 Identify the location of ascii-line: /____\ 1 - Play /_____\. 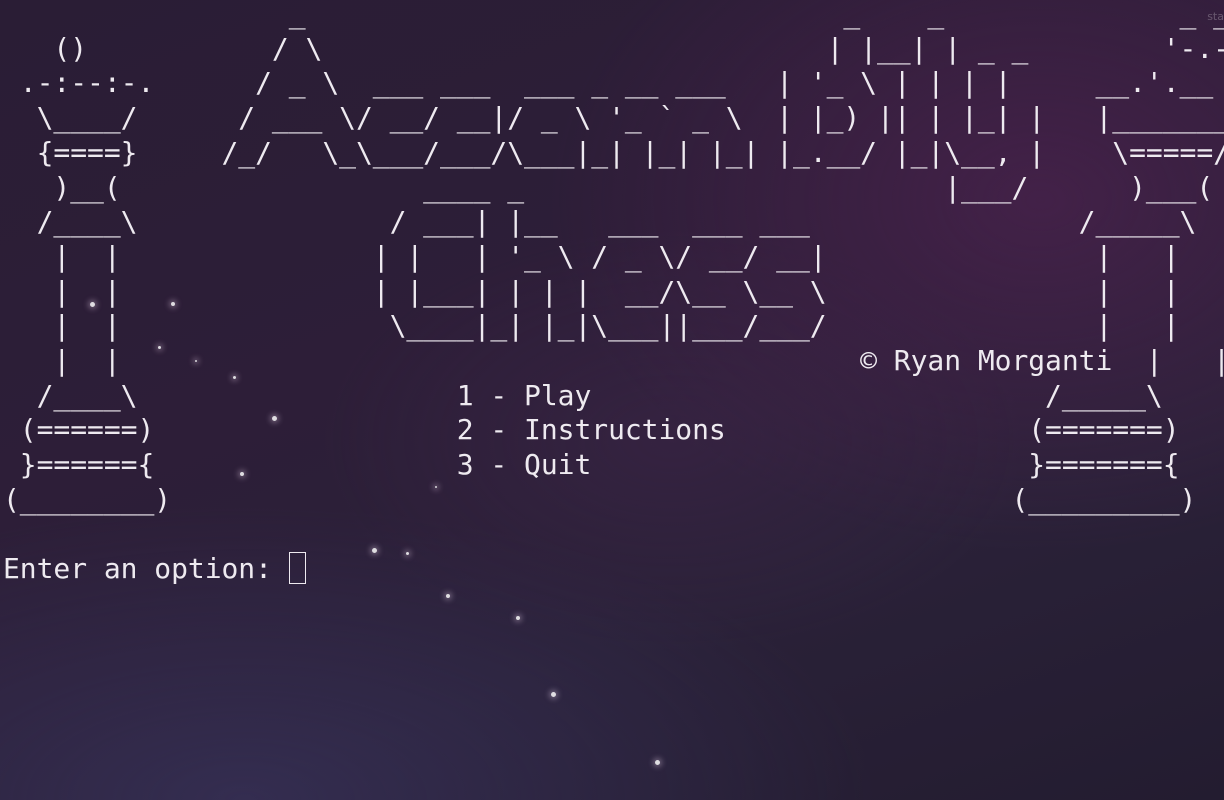
(591, 395).